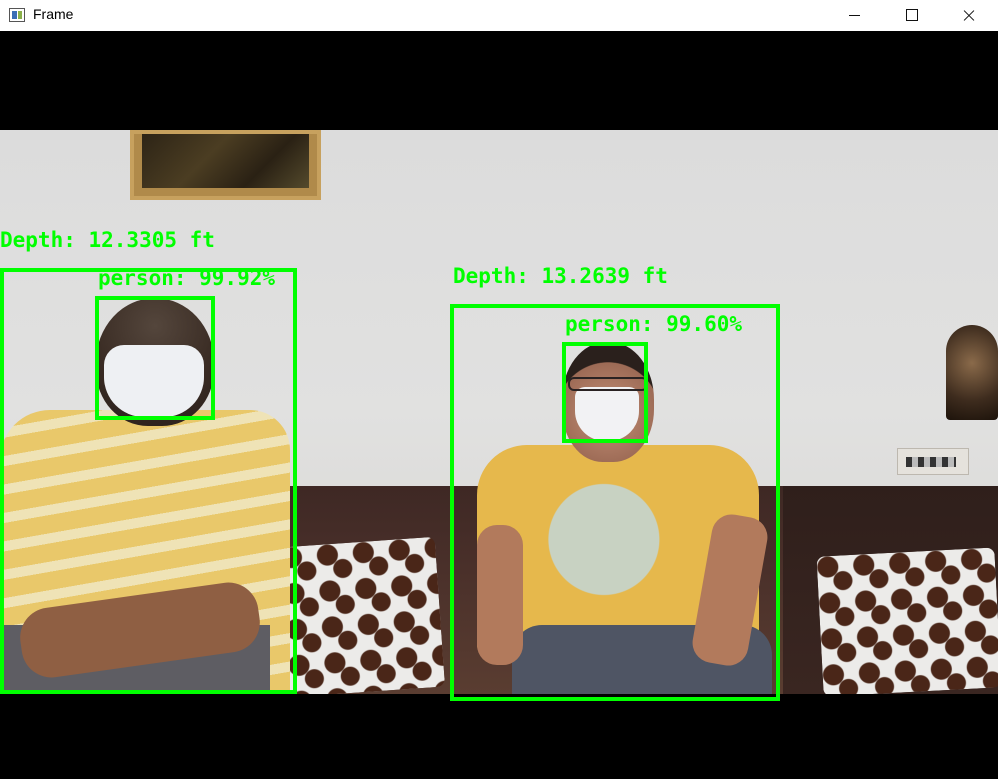 Image resolution: width=998 pixels, height=779 pixels. Describe the element at coordinates (912, 15) in the screenshot. I see `maximize-icon` at that location.